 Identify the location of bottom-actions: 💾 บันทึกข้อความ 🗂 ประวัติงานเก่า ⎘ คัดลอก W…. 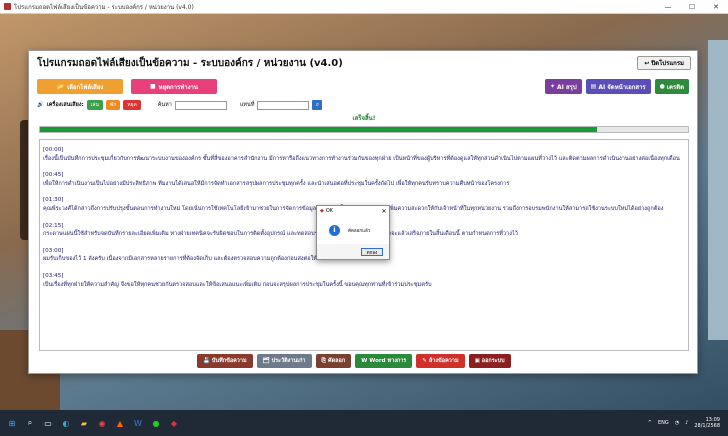
(354, 361).